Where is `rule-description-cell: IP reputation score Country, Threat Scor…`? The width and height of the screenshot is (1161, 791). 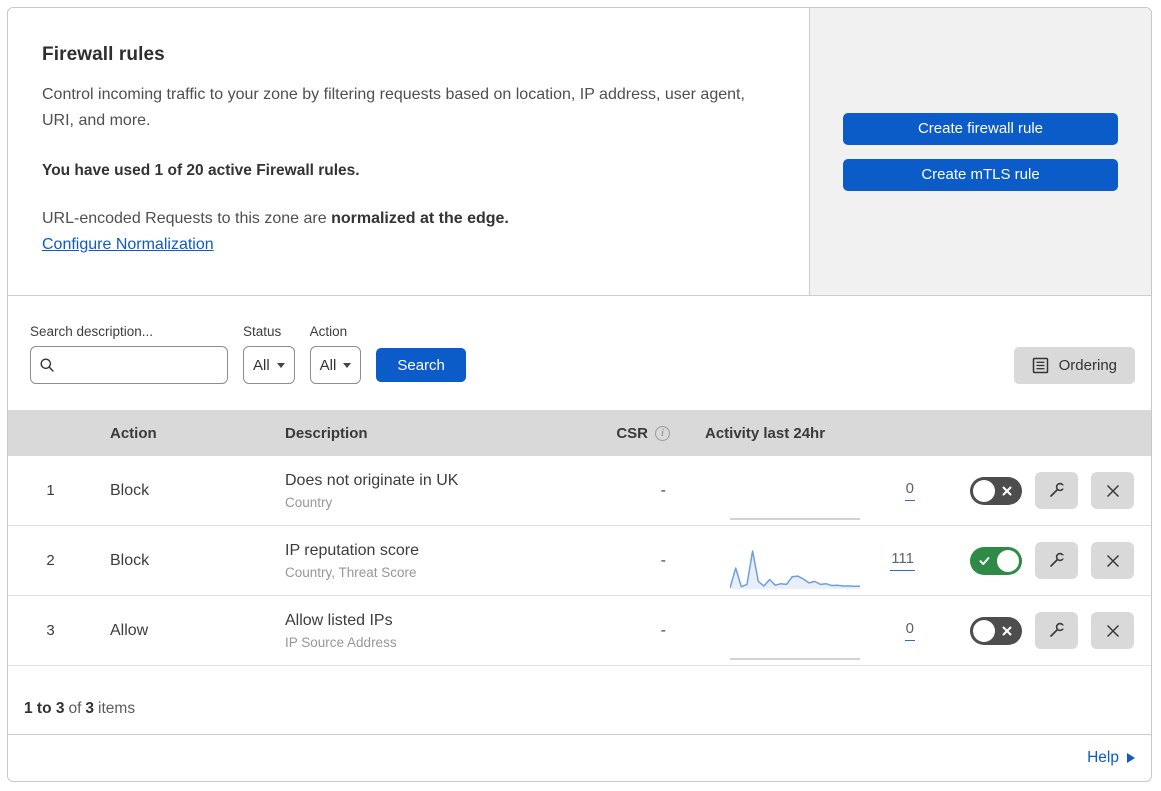 rule-description-cell: IP reputation score Country, Threat Scor… is located at coordinates (428, 561).